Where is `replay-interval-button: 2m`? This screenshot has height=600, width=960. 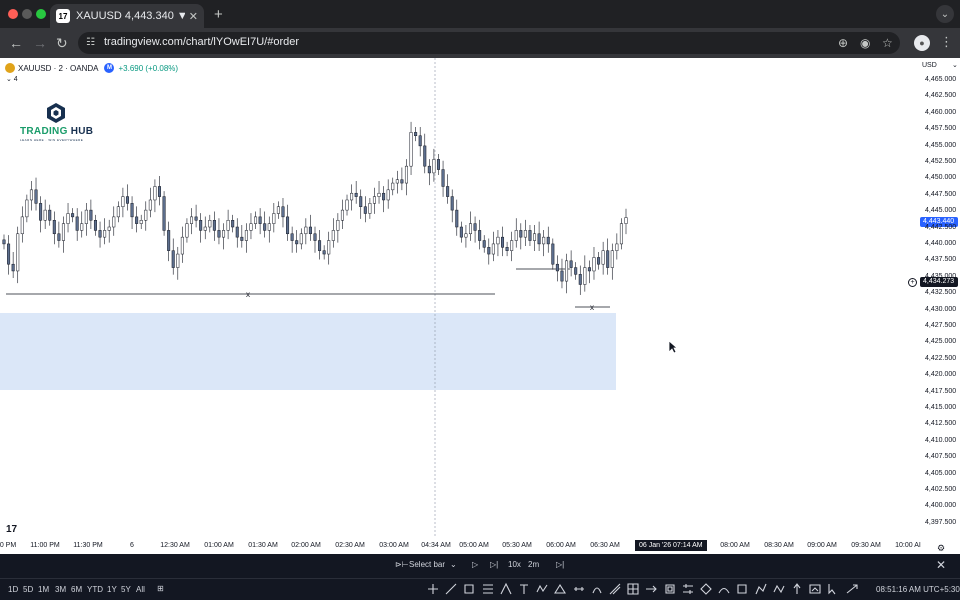 replay-interval-button: 2m is located at coordinates (533, 564).